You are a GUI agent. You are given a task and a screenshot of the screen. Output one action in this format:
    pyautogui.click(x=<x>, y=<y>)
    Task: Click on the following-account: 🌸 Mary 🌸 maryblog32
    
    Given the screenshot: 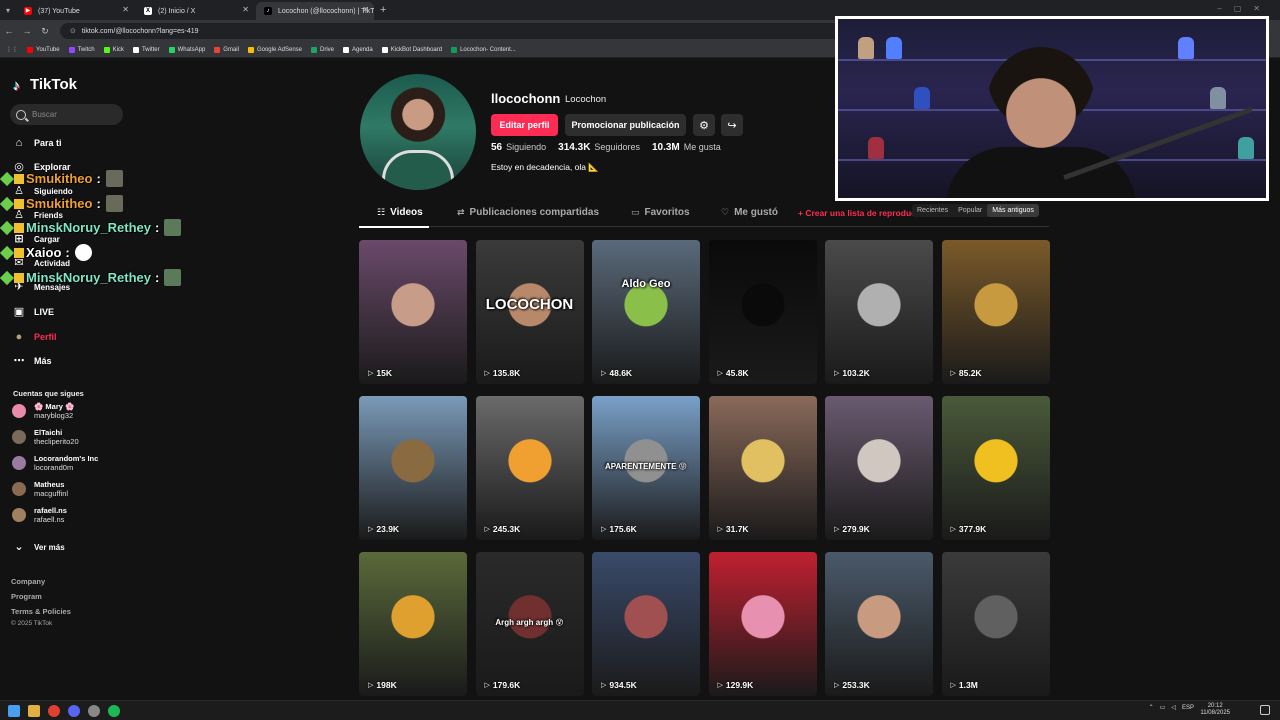 What is the action you would take?
    pyautogui.click(x=43, y=411)
    